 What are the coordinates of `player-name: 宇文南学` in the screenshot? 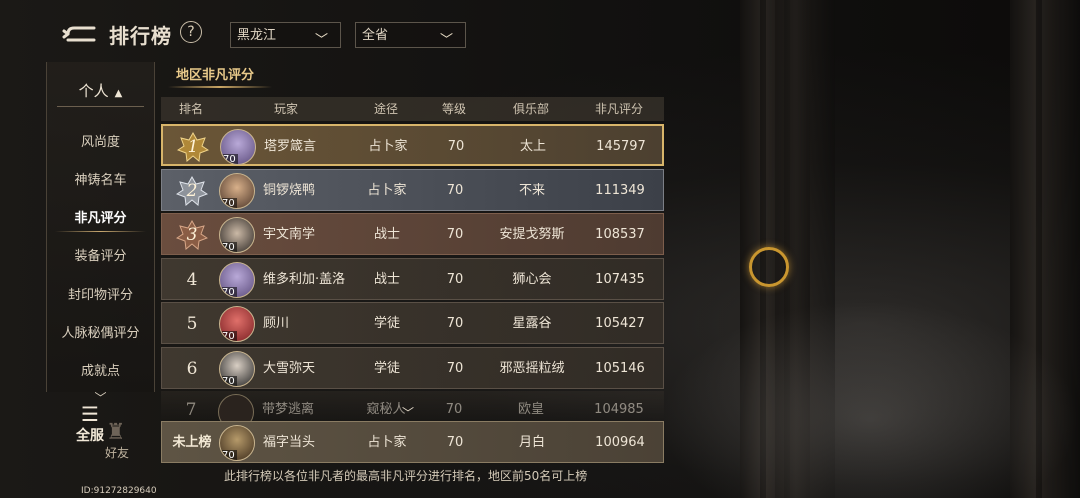 It's located at (289, 234).